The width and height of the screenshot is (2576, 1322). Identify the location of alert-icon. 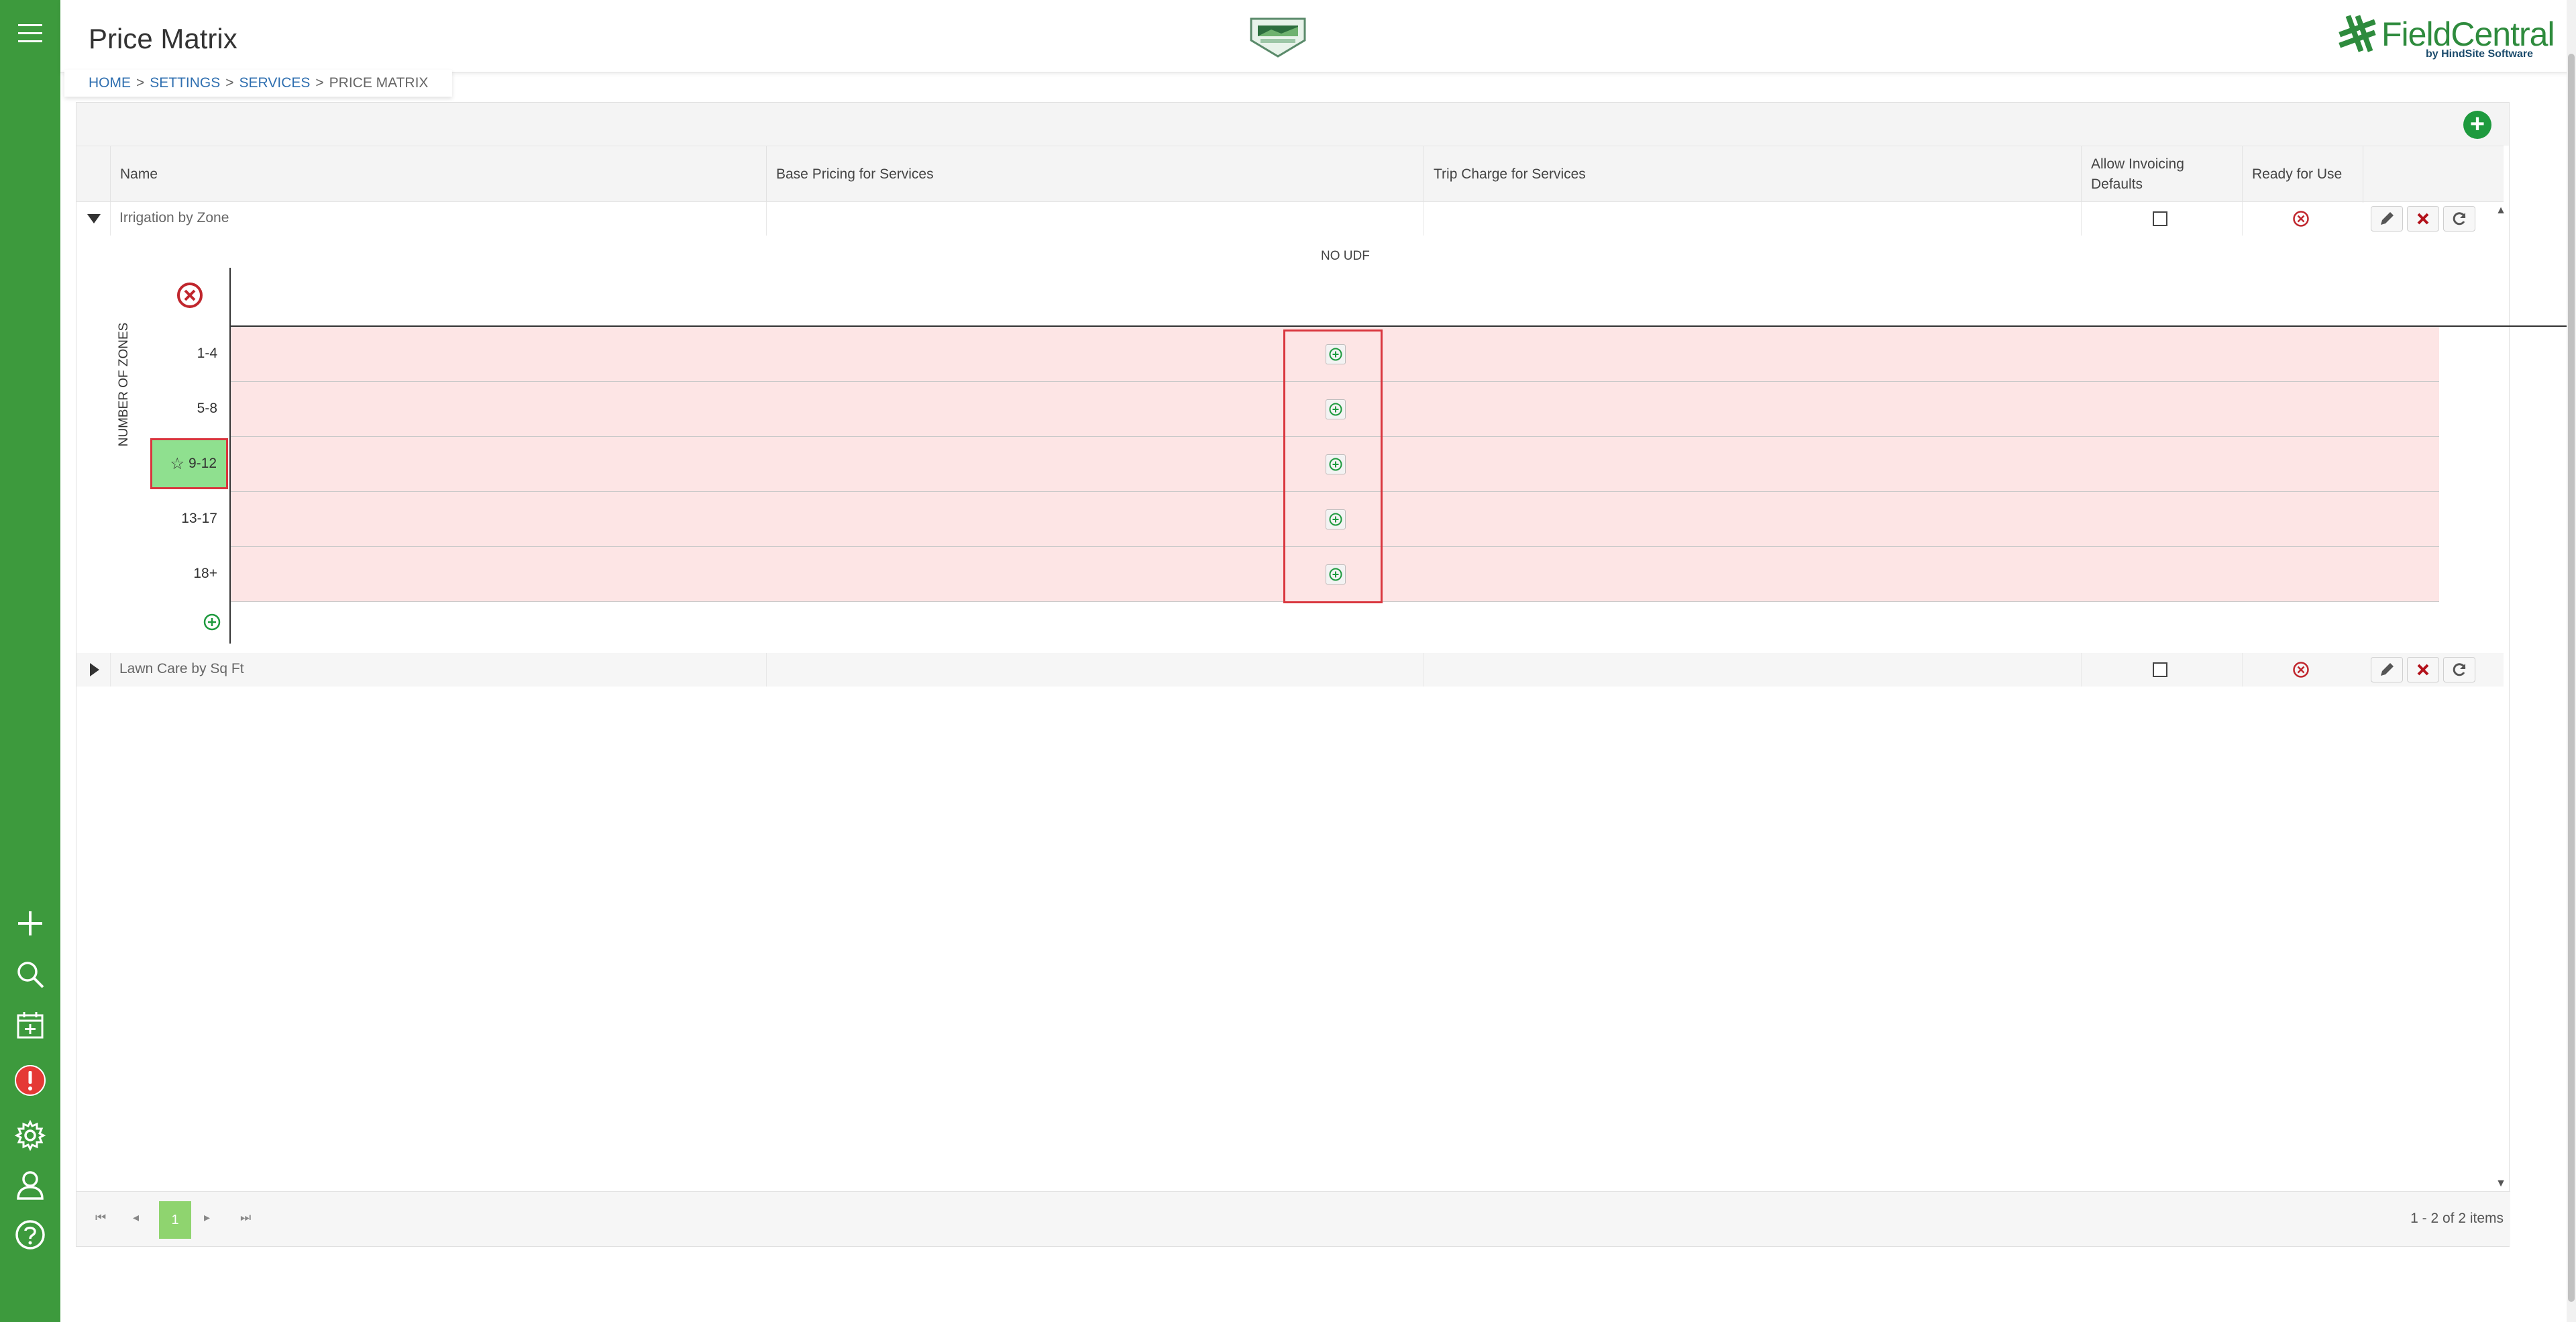
(30, 1080).